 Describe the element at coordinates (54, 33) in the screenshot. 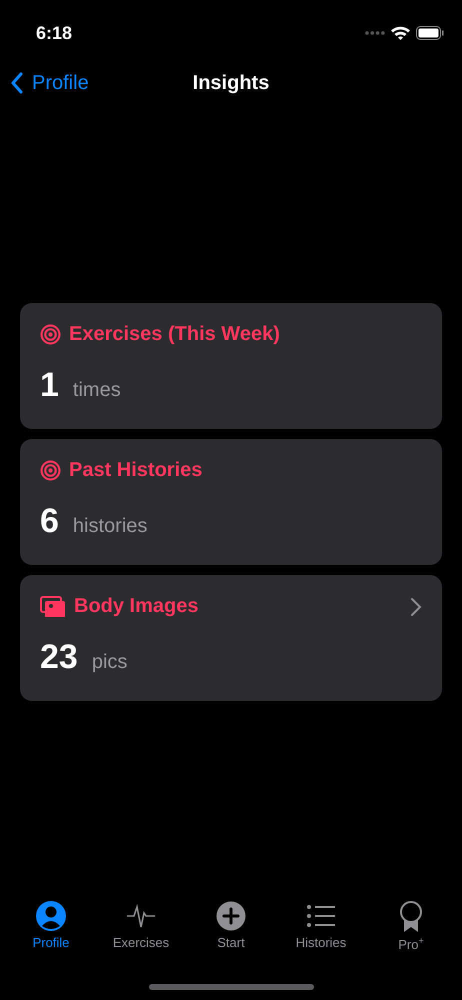

I see `status-time: 6:18` at that location.